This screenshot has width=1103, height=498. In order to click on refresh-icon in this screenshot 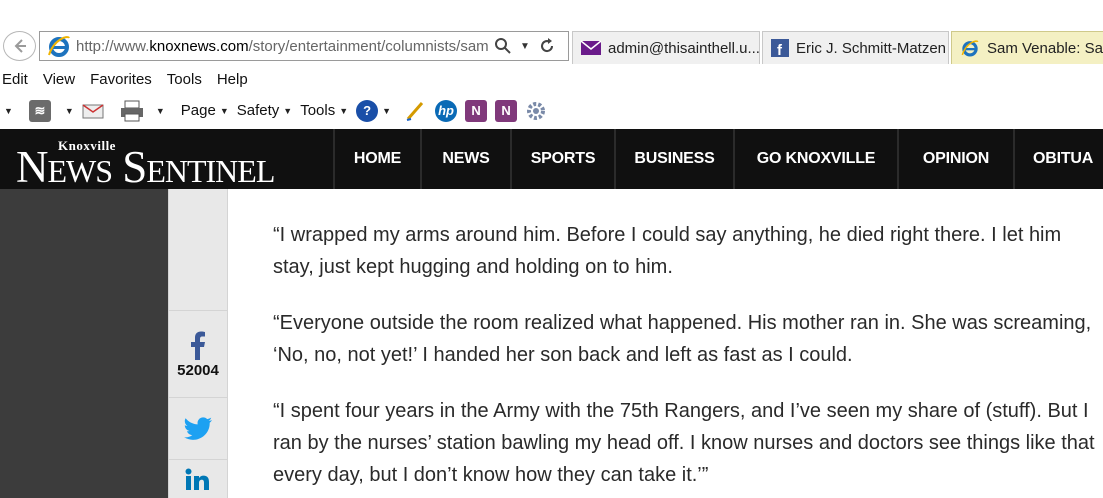, I will do `click(547, 46)`.